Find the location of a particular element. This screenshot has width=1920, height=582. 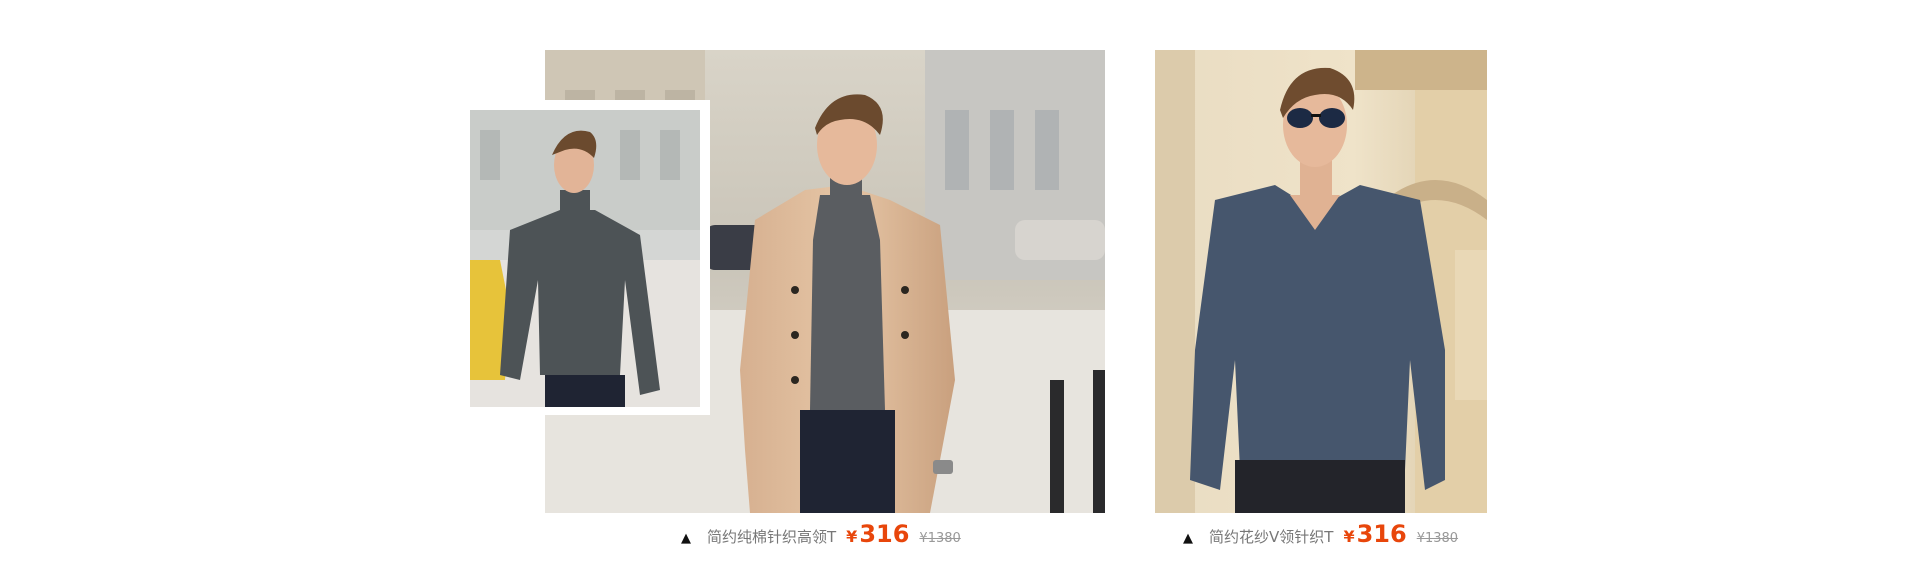

product-name: 简约花纱V领针织T is located at coordinates (1271, 536).